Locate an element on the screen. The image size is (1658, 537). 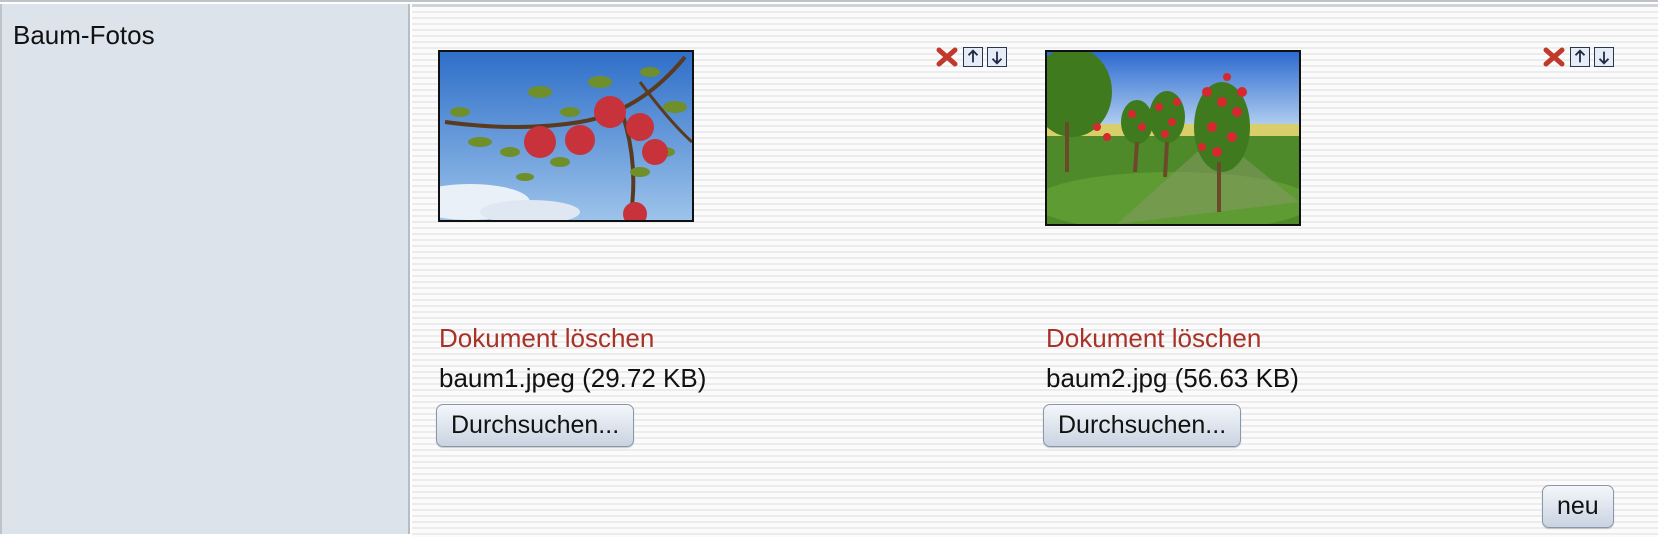
orchard-image is located at coordinates (1173, 138).